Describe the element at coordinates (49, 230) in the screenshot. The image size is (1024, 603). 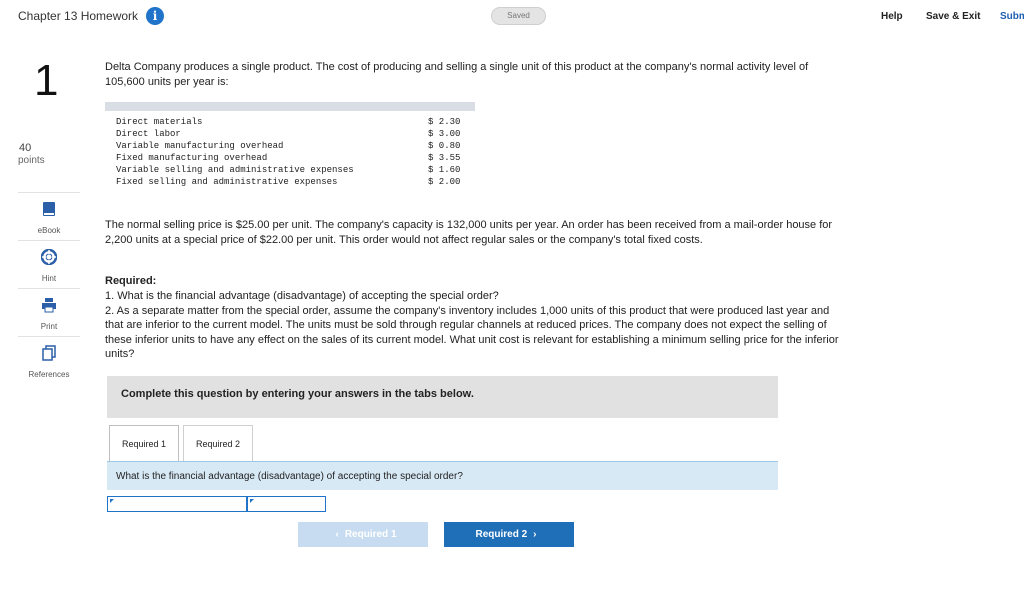
I see `ebook-label: eBook` at that location.